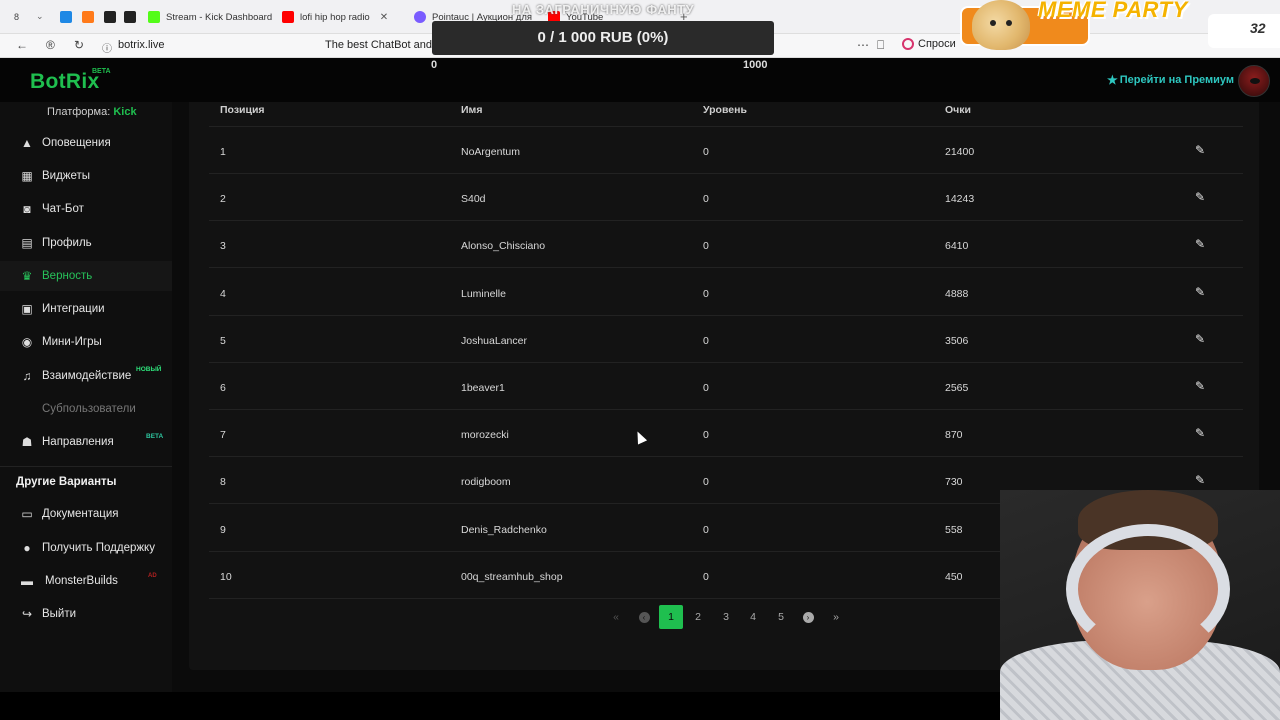  Describe the element at coordinates (644, 617) in the screenshot. I see `prev-page-button: ‹` at that location.